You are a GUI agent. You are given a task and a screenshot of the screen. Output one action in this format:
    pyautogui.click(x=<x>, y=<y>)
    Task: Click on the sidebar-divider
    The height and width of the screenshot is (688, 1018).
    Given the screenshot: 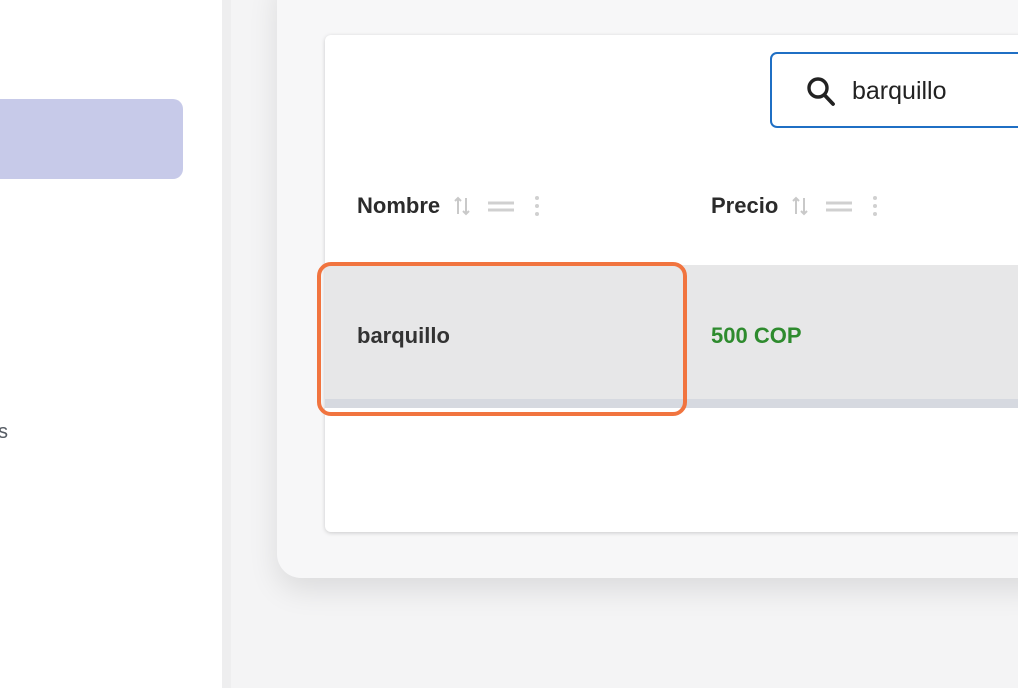 What is the action you would take?
    pyautogui.click(x=226, y=344)
    